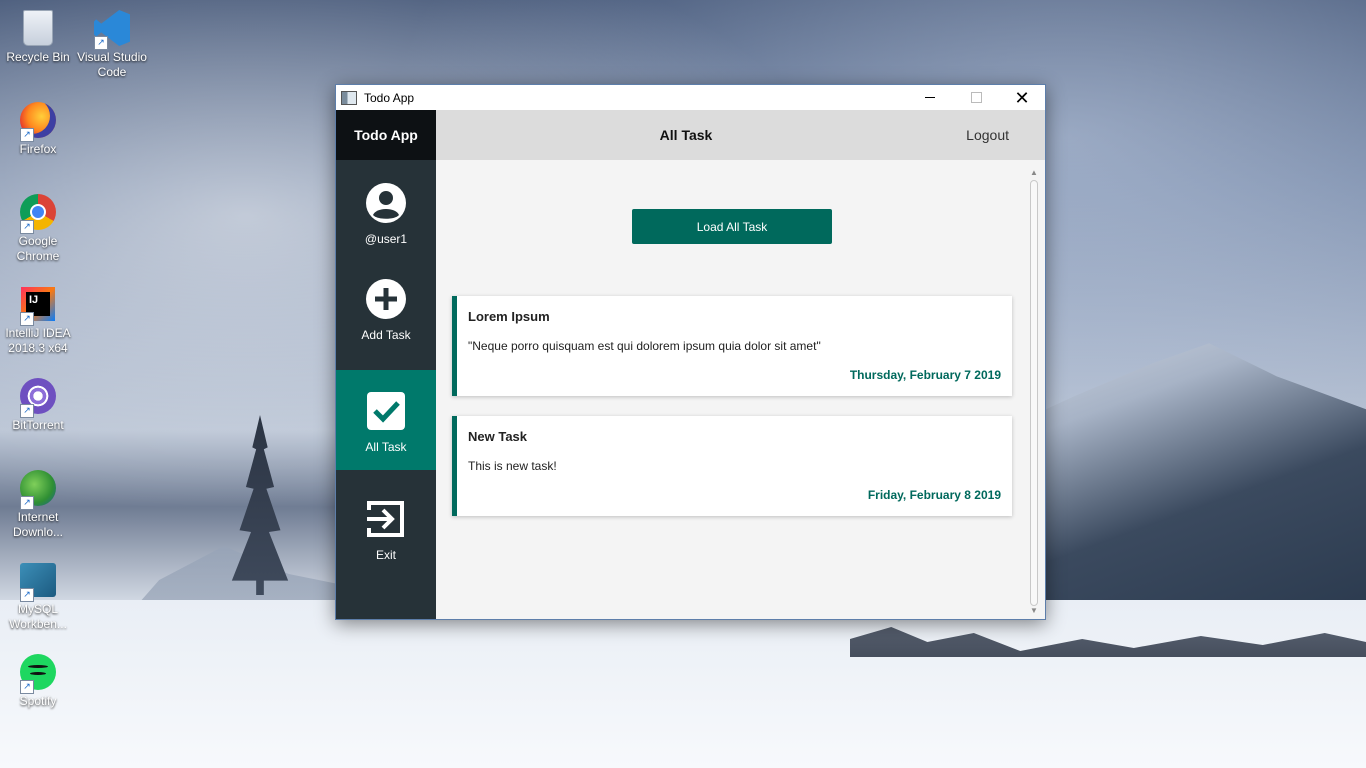 Image resolution: width=1366 pixels, height=768 pixels. I want to click on desktop-icon-label: Visual Studio Code, so click(112, 64).